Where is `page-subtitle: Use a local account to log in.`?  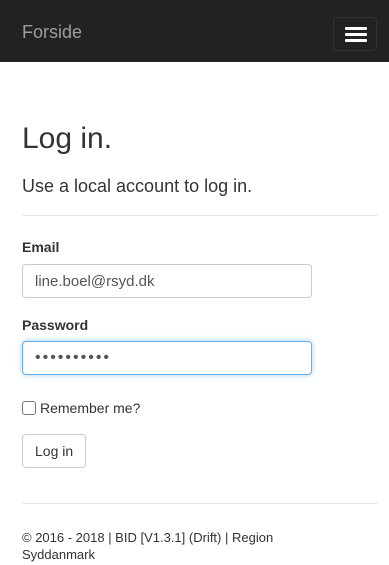
page-subtitle: Use a local account to log in. is located at coordinates (137, 186).